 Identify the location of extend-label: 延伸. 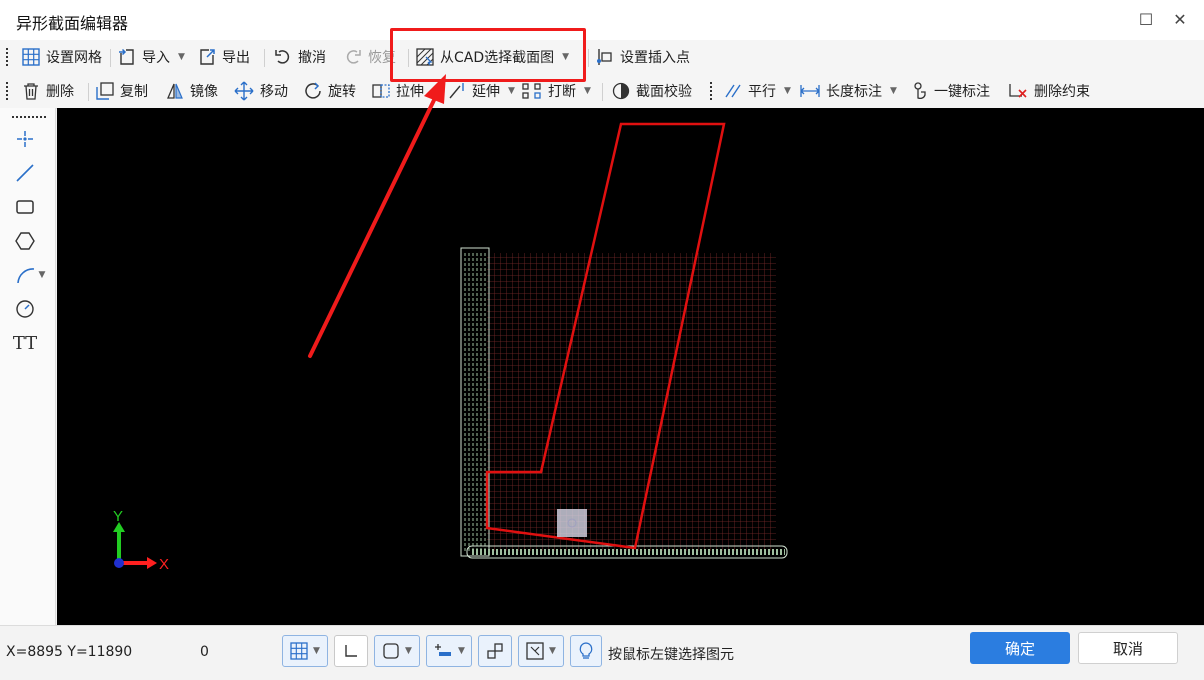
(486, 92).